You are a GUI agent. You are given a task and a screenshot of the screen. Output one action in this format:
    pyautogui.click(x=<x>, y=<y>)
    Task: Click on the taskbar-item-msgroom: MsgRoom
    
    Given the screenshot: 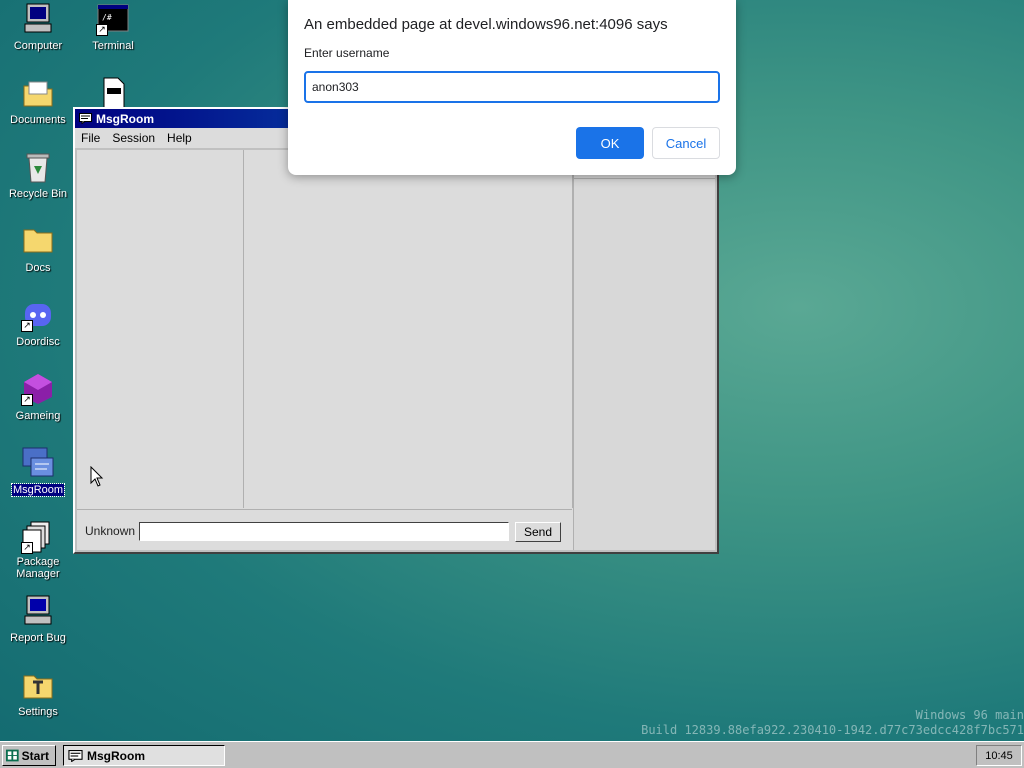 What is the action you would take?
    pyautogui.click(x=144, y=755)
    